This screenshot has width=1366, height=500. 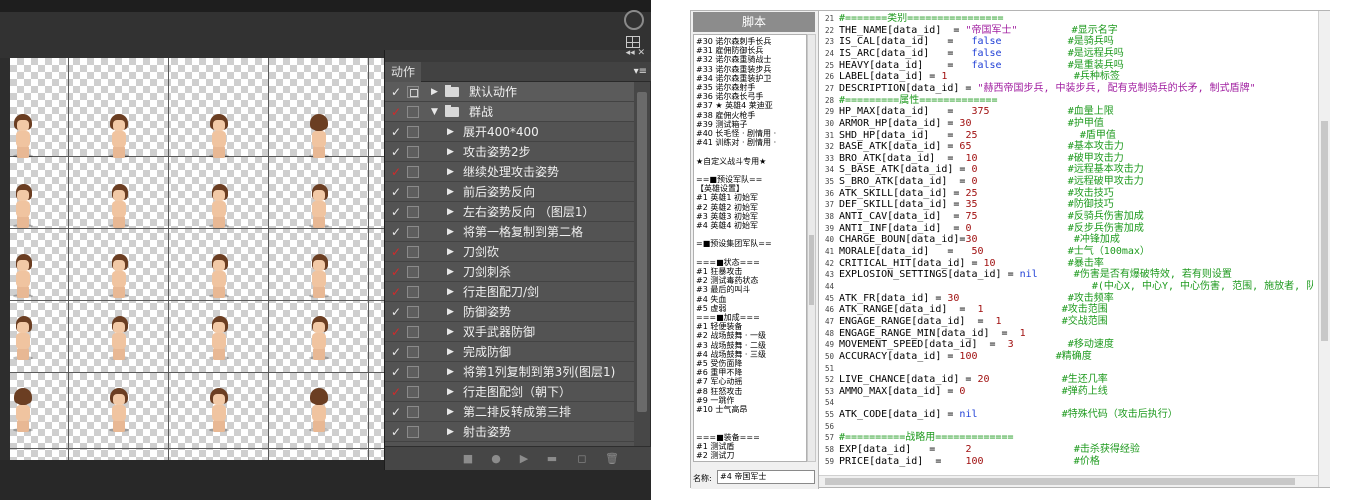 I want to click on action-row: ✓ ▶ 左右姿势反向 （图层1）, so click(x=510, y=212).